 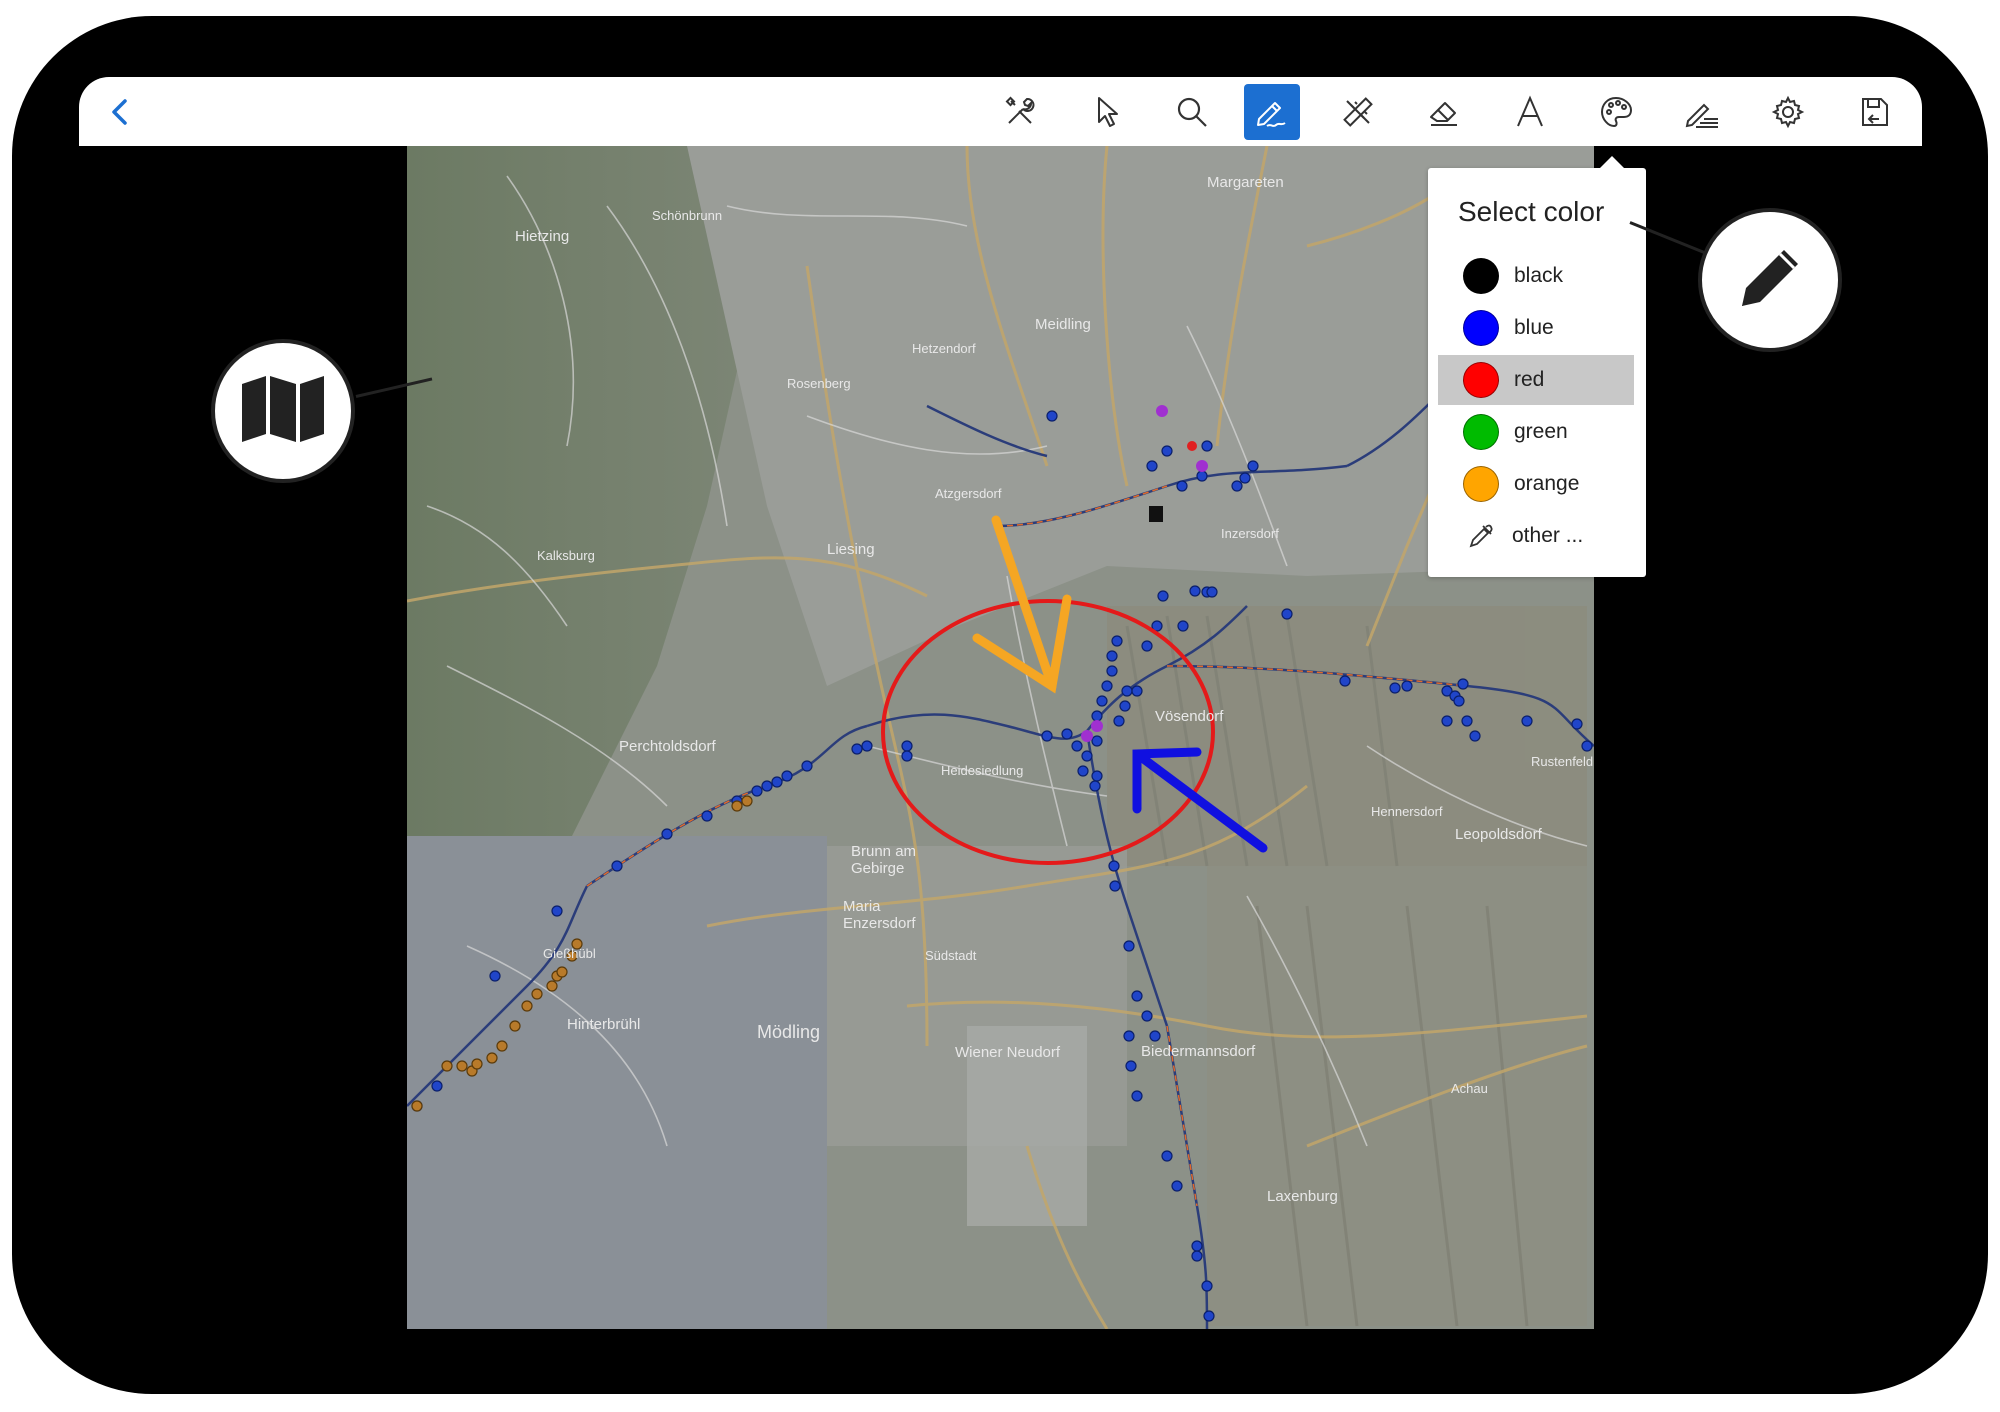 I want to click on map-label-kalksburg: Kalksburg, so click(x=566, y=555).